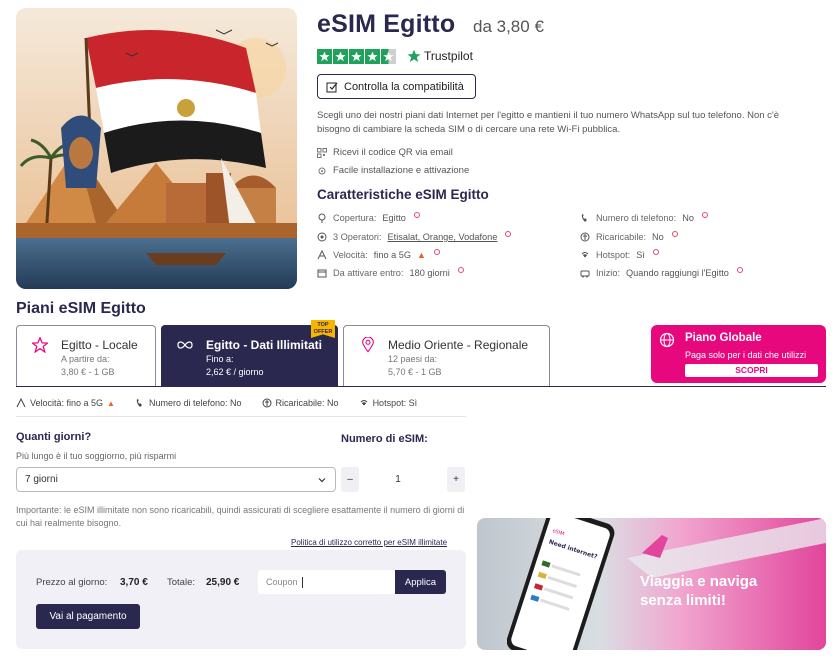  Describe the element at coordinates (420, 582) in the screenshot. I see `apply-coupon-button: Applica` at that location.